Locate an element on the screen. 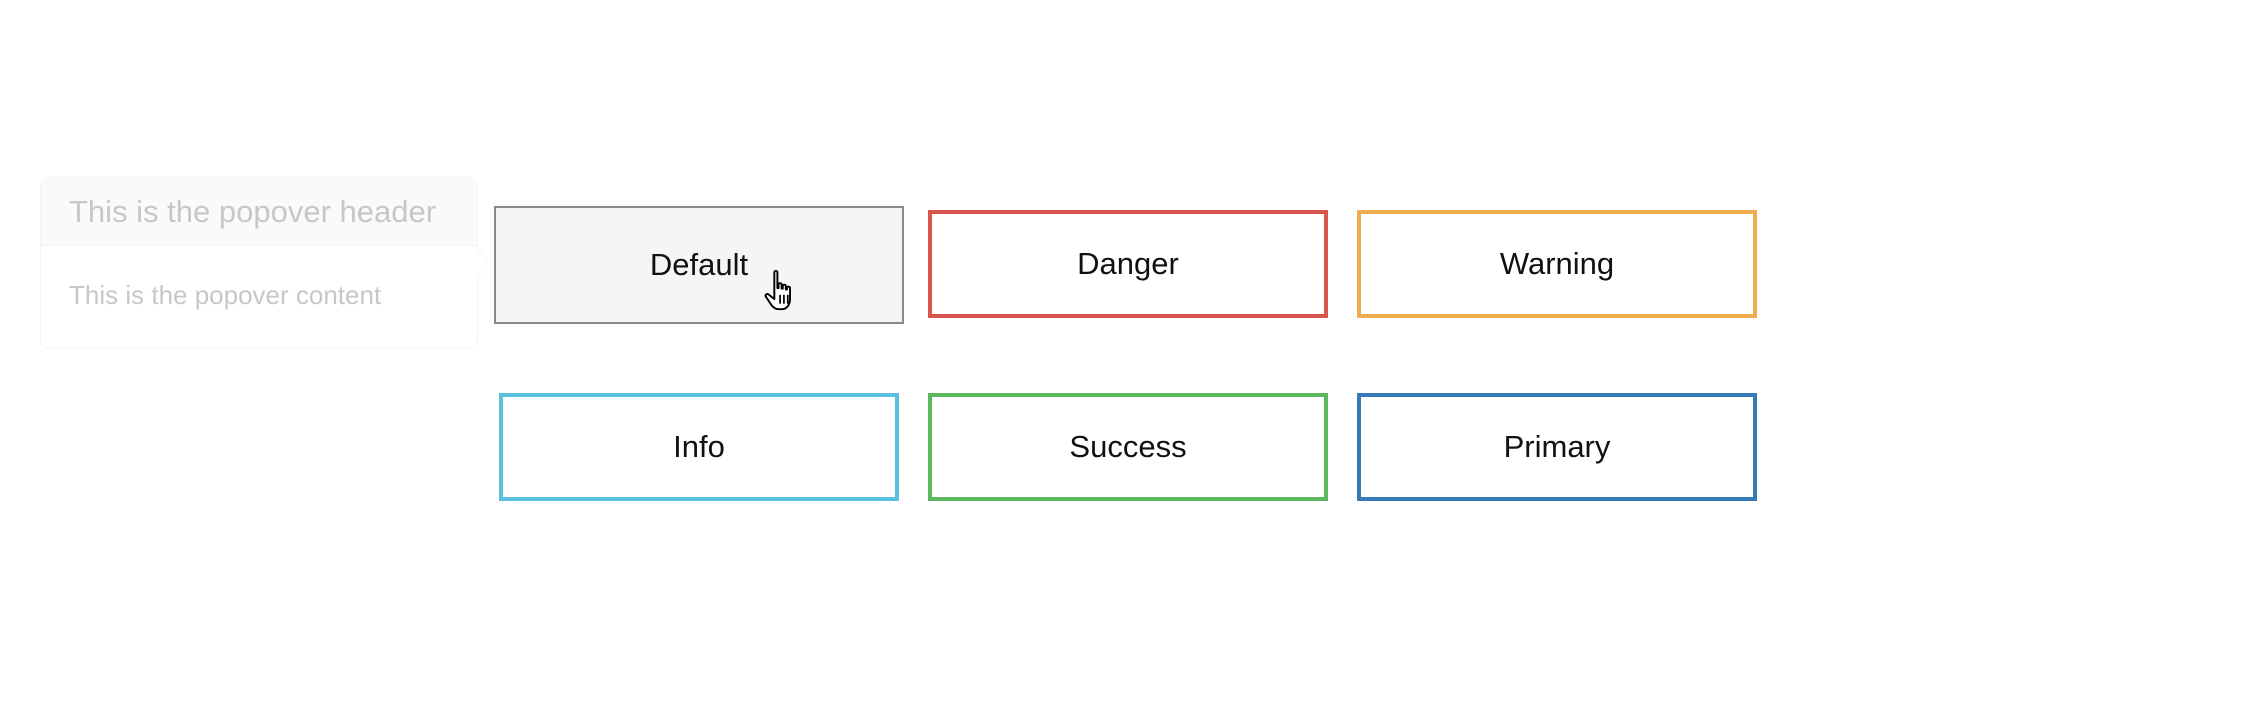 The height and width of the screenshot is (706, 2248). popover-content: This is the popover content is located at coordinates (225, 295).